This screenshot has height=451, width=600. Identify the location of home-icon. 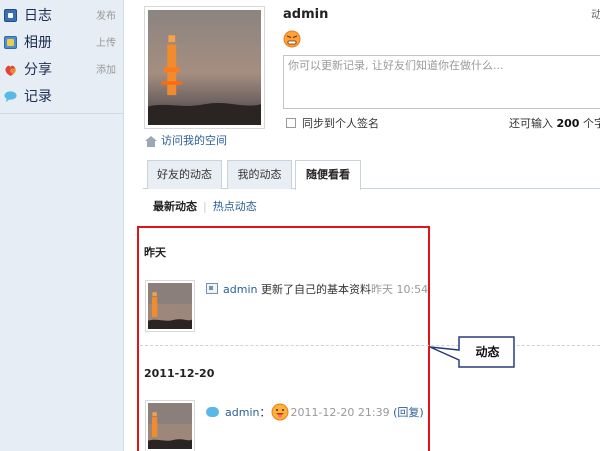
(151, 141).